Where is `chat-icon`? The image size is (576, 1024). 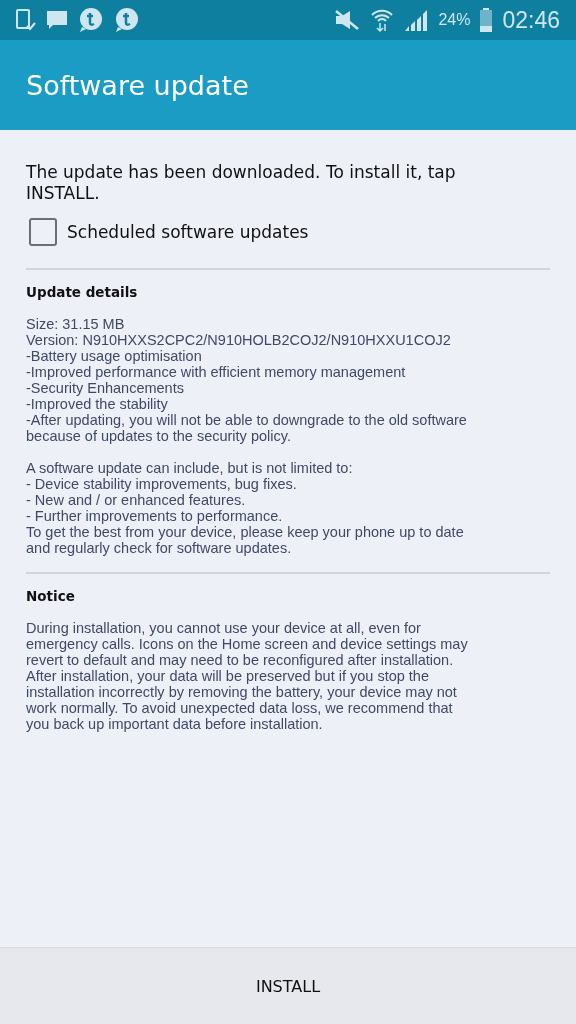
chat-icon is located at coordinates (57, 20).